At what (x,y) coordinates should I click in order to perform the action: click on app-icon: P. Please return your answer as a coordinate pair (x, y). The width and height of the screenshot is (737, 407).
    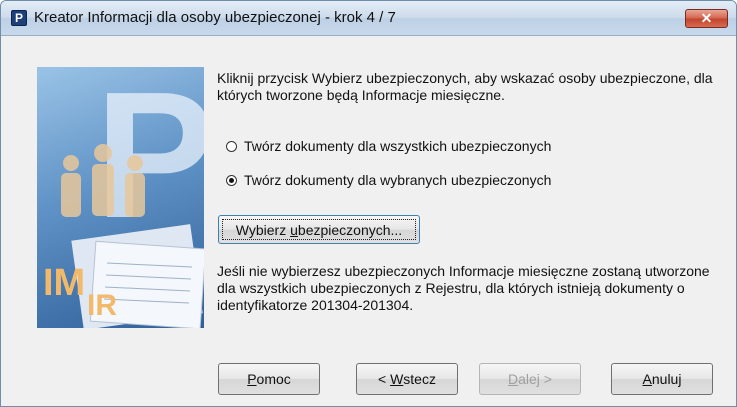
    Looking at the image, I should click on (19, 18).